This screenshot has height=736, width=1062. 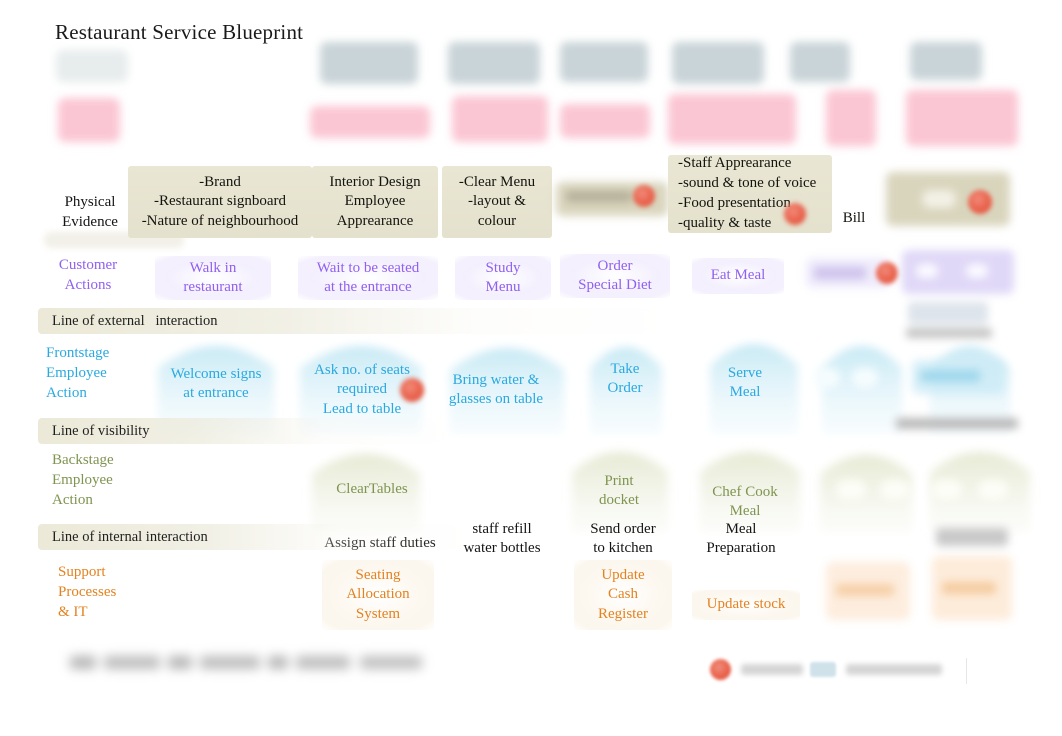 I want to click on frontstage-cell-6-blurred, so click(x=852, y=381).